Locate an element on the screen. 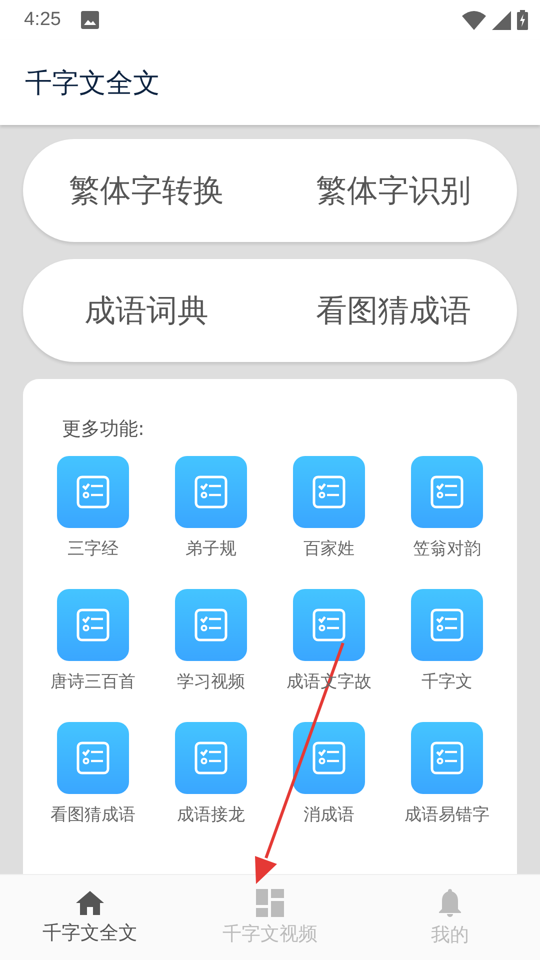  feature-button: 繁体字转换 is located at coordinates (146, 190).